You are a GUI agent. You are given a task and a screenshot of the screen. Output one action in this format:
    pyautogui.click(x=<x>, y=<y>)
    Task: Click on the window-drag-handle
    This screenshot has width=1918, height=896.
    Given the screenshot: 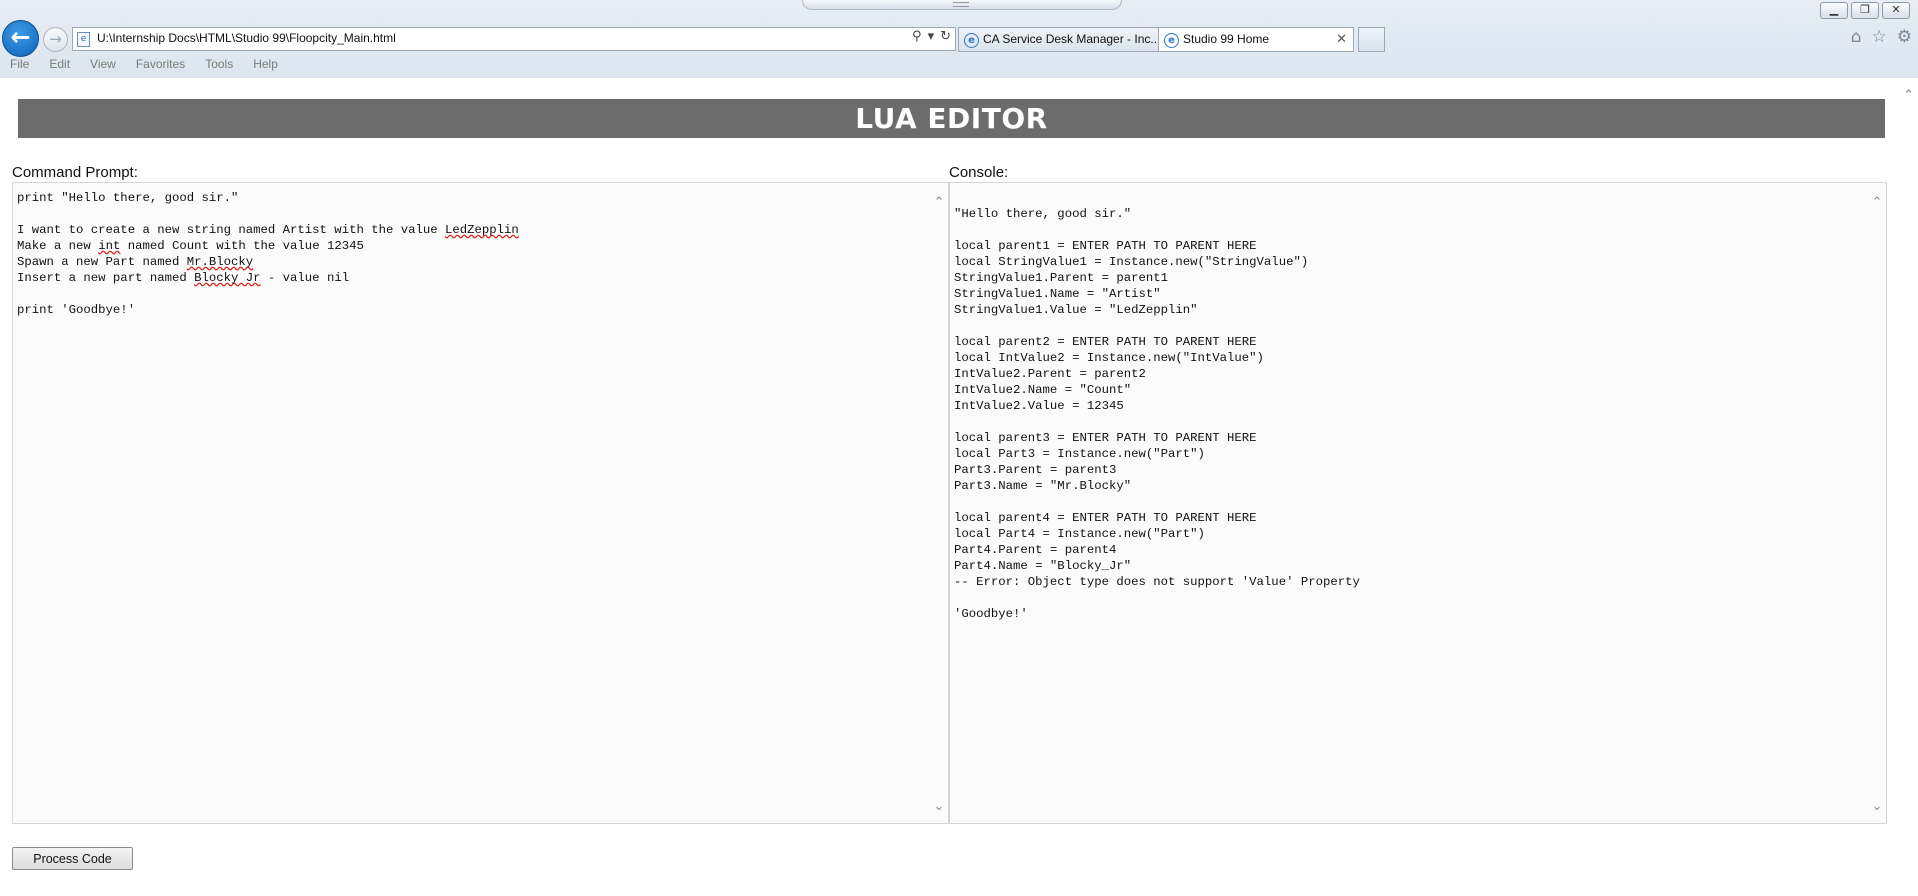 What is the action you would take?
    pyautogui.click(x=962, y=5)
    